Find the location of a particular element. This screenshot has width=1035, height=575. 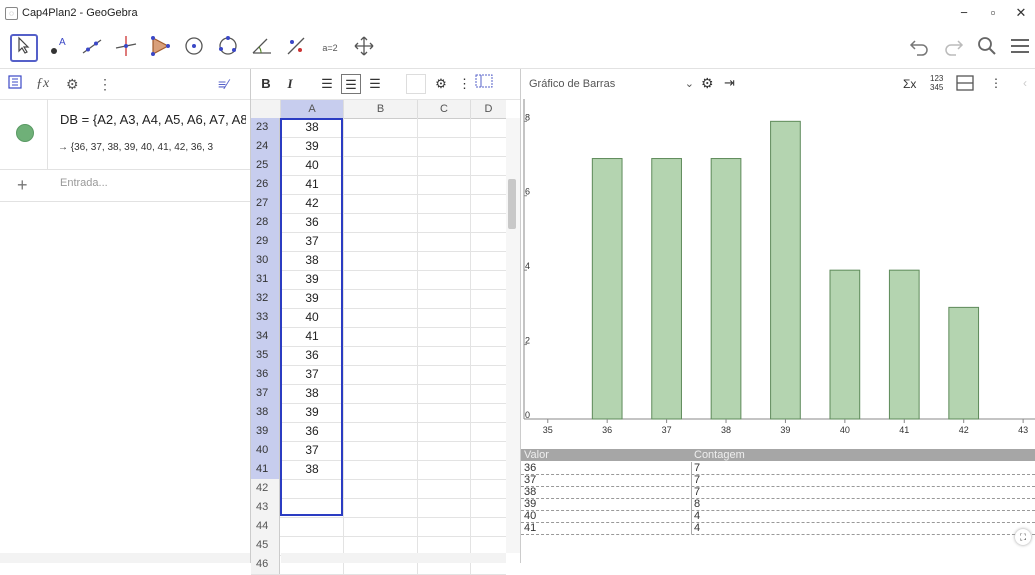

column-separator is located at coordinates (691, 480).